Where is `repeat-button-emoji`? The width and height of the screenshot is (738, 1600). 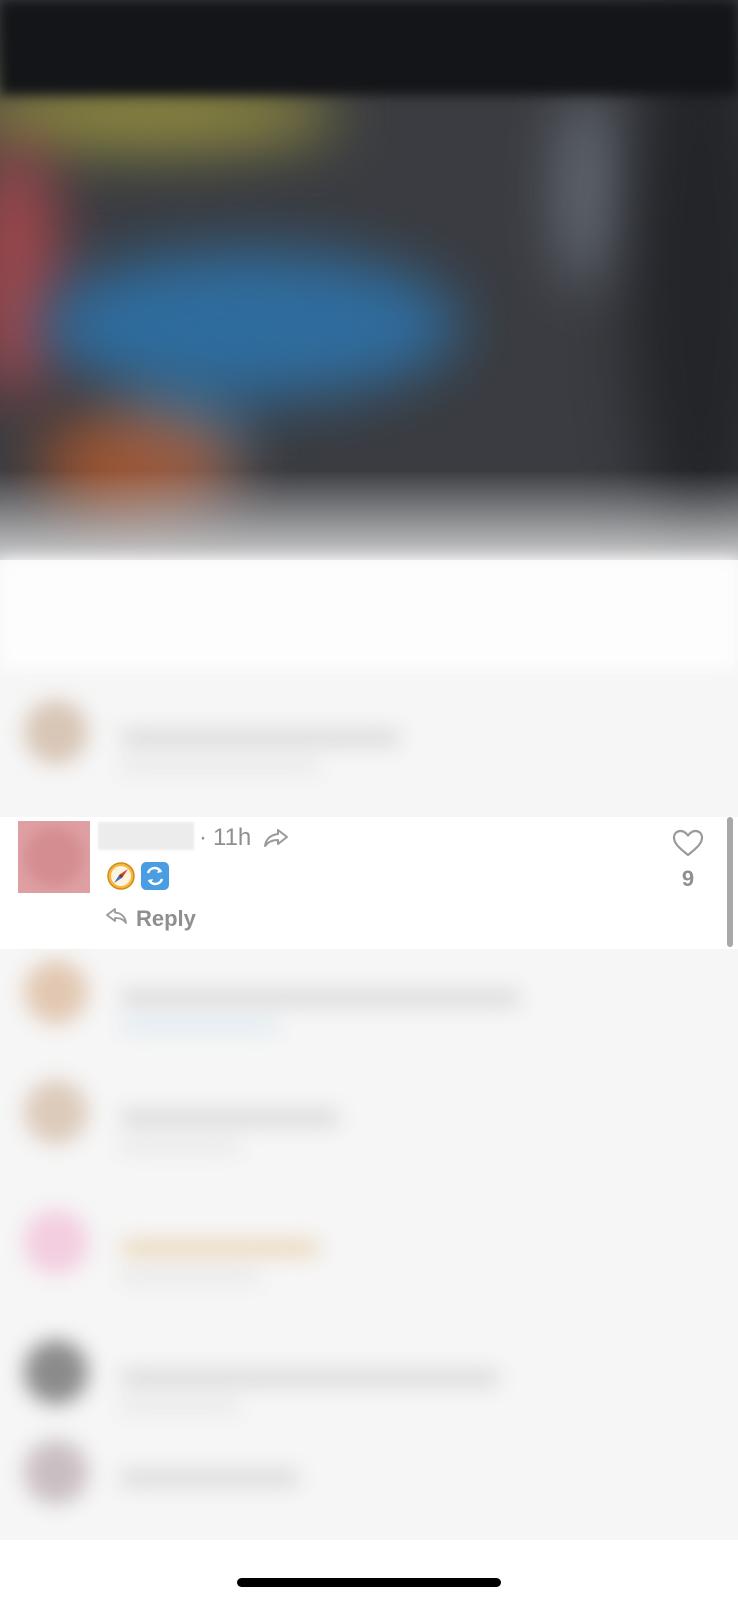 repeat-button-emoji is located at coordinates (155, 876).